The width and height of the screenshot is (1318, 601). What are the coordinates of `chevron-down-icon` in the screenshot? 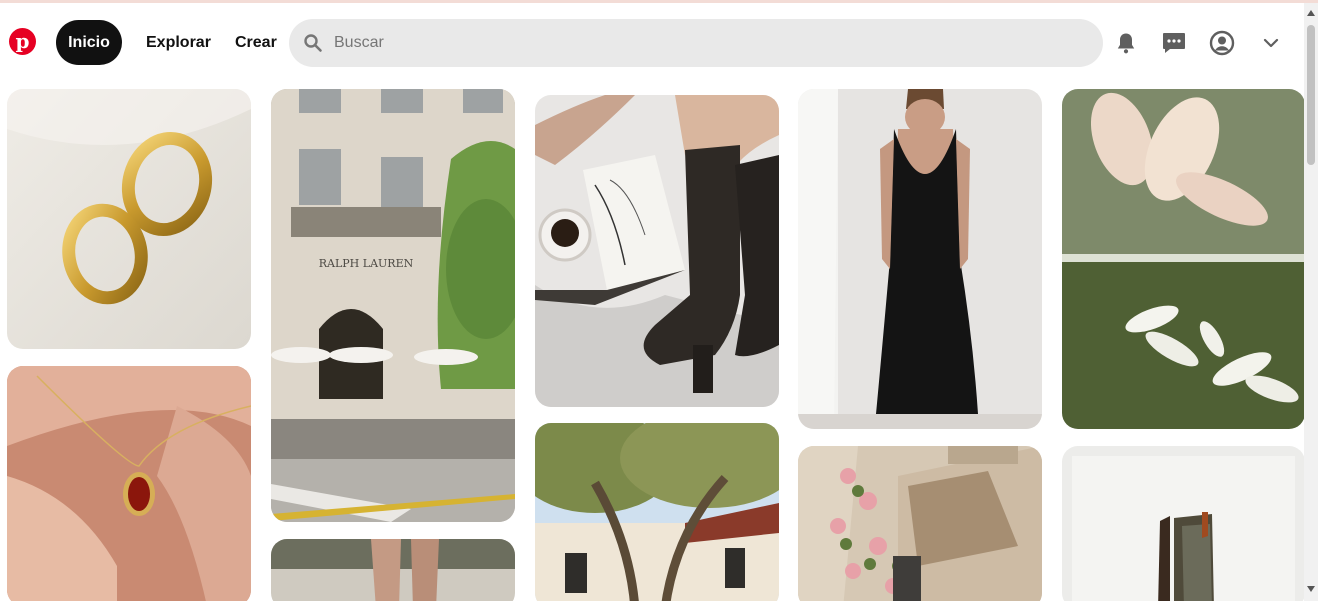 It's located at (1271, 43).